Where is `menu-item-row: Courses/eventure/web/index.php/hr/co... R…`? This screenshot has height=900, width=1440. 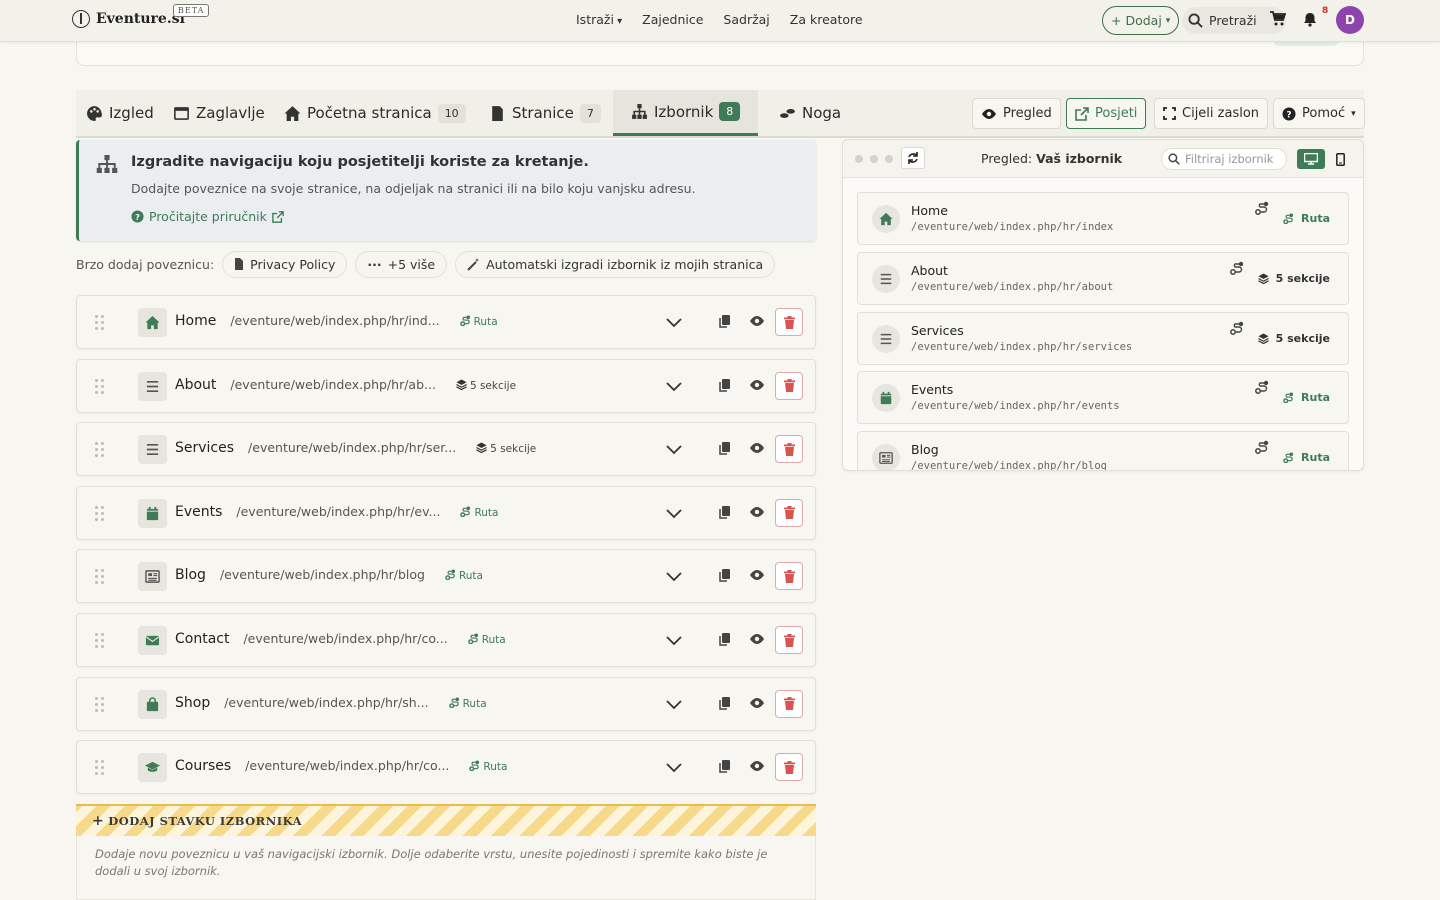
menu-item-row: Courses/eventure/web/index.php/hr/co... R… is located at coordinates (446, 767).